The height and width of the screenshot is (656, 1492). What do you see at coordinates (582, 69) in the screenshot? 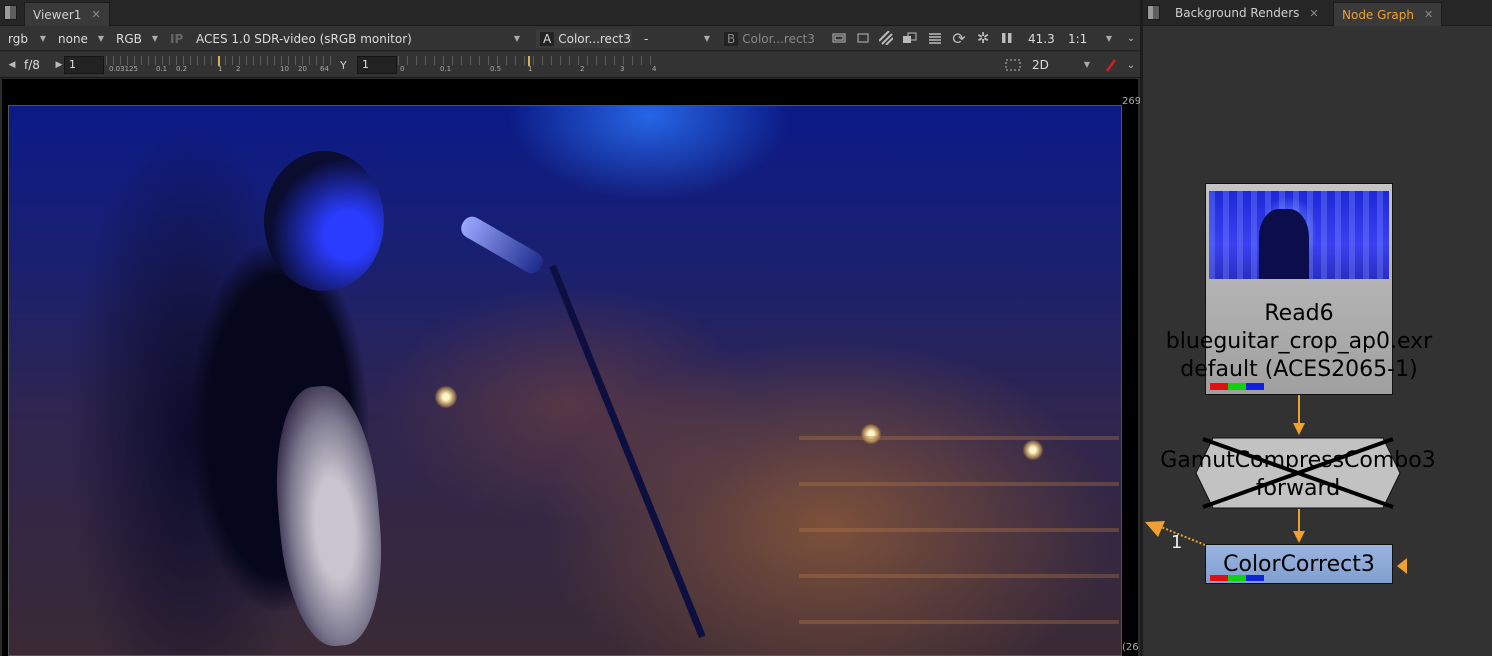
I see `gamma-tick-label: 2` at bounding box center [582, 69].